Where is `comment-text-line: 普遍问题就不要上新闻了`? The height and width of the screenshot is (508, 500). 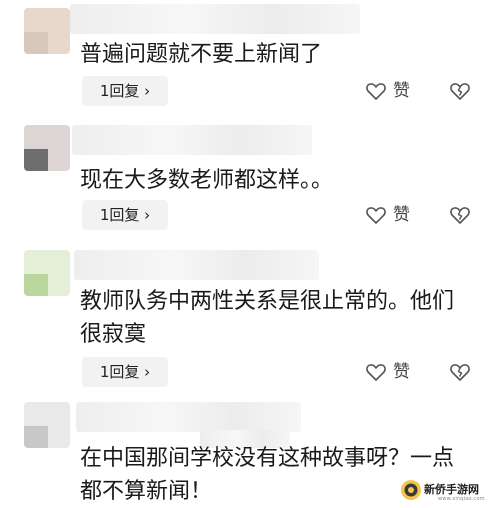 comment-text-line: 普遍问题就不要上新闻了 is located at coordinates (201, 54).